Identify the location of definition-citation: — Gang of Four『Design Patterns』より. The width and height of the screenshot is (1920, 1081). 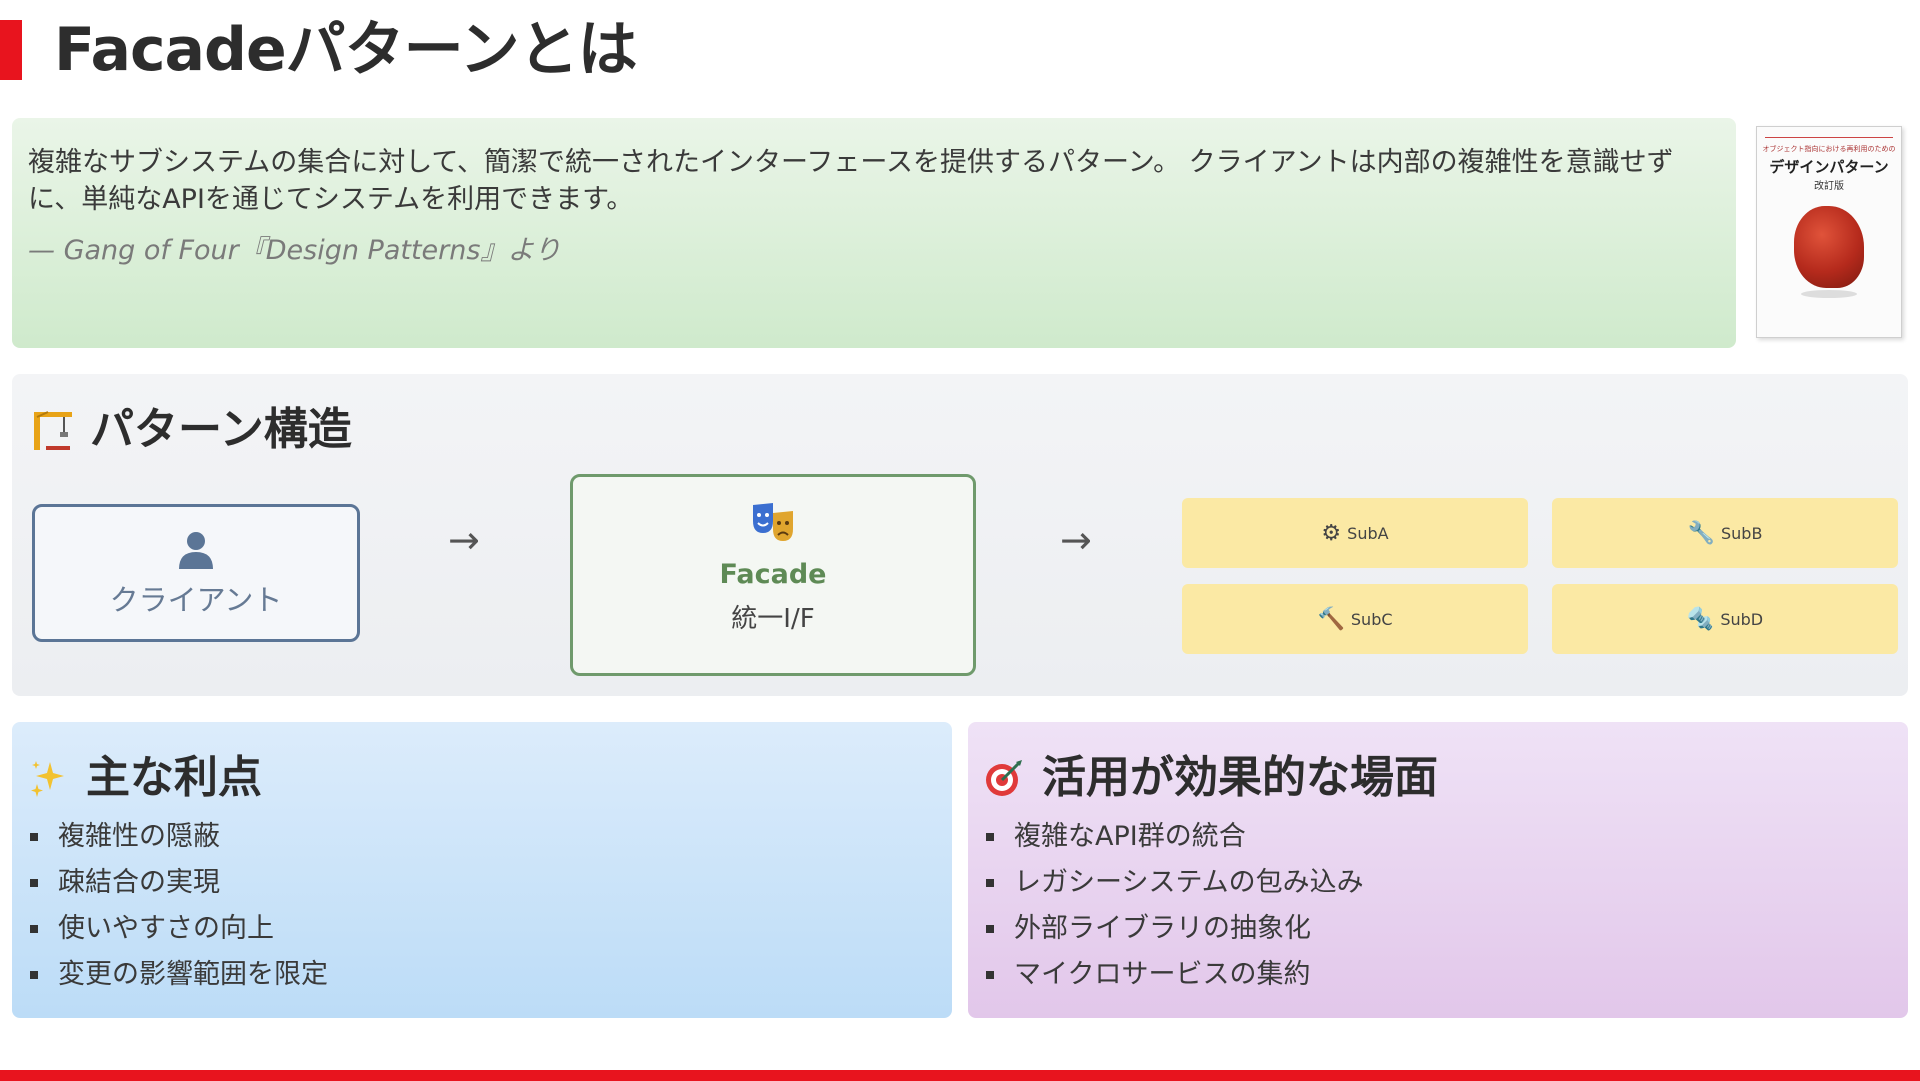
(294, 250).